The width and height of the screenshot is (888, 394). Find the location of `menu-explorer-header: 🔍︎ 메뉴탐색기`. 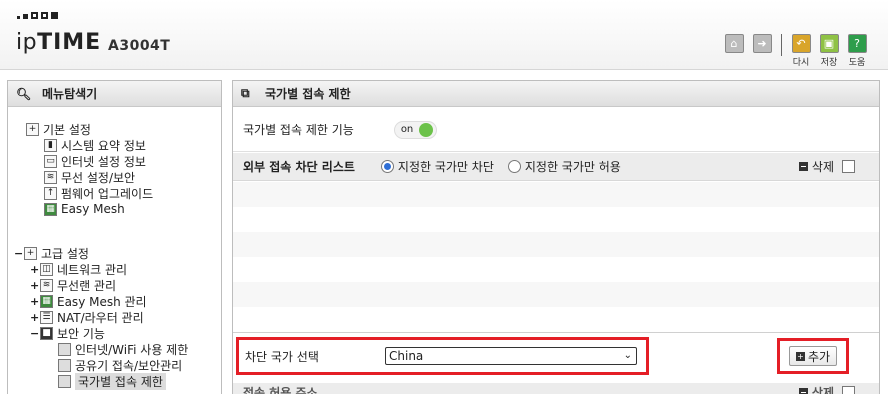

menu-explorer-header: 🔍︎ 메뉴탐색기 is located at coordinates (114, 94).